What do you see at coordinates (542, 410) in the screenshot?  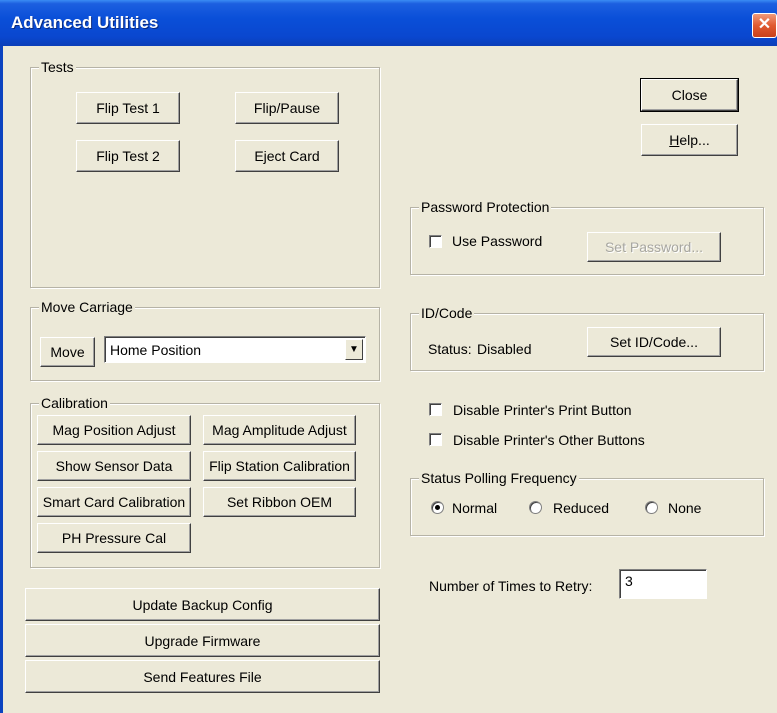 I see `disable-print-button-label: Disable Printer's Print Button` at bounding box center [542, 410].